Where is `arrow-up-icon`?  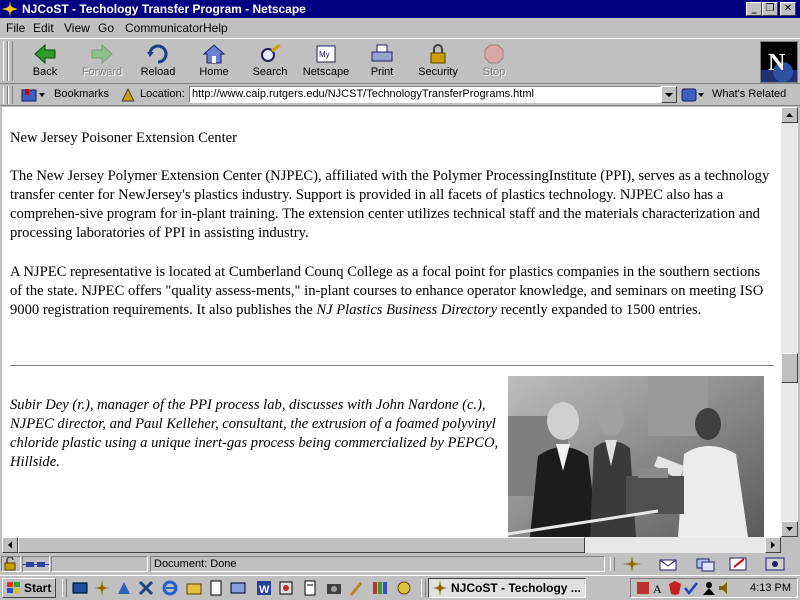 arrow-up-icon is located at coordinates (789, 115).